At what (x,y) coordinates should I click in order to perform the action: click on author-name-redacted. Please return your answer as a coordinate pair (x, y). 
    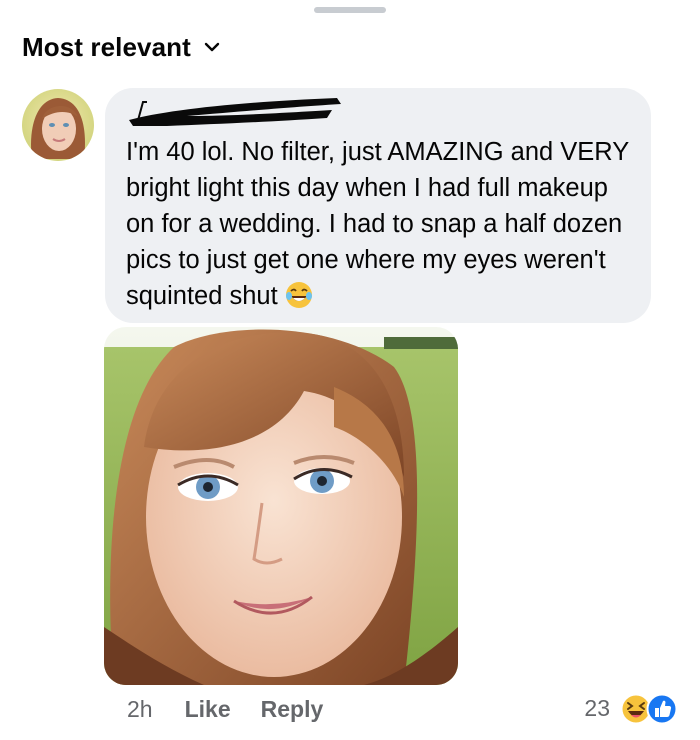
    Looking at the image, I should click on (234, 110).